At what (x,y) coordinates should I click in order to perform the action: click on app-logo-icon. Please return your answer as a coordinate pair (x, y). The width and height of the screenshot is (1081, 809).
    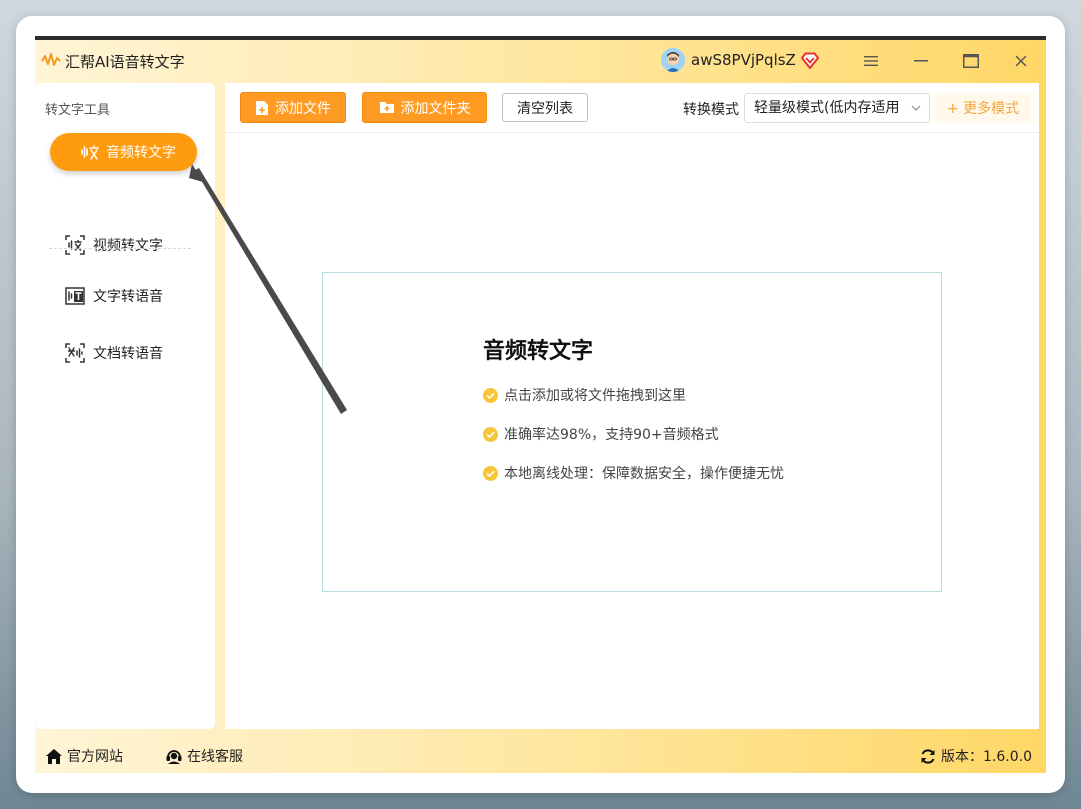
    Looking at the image, I should click on (51, 59).